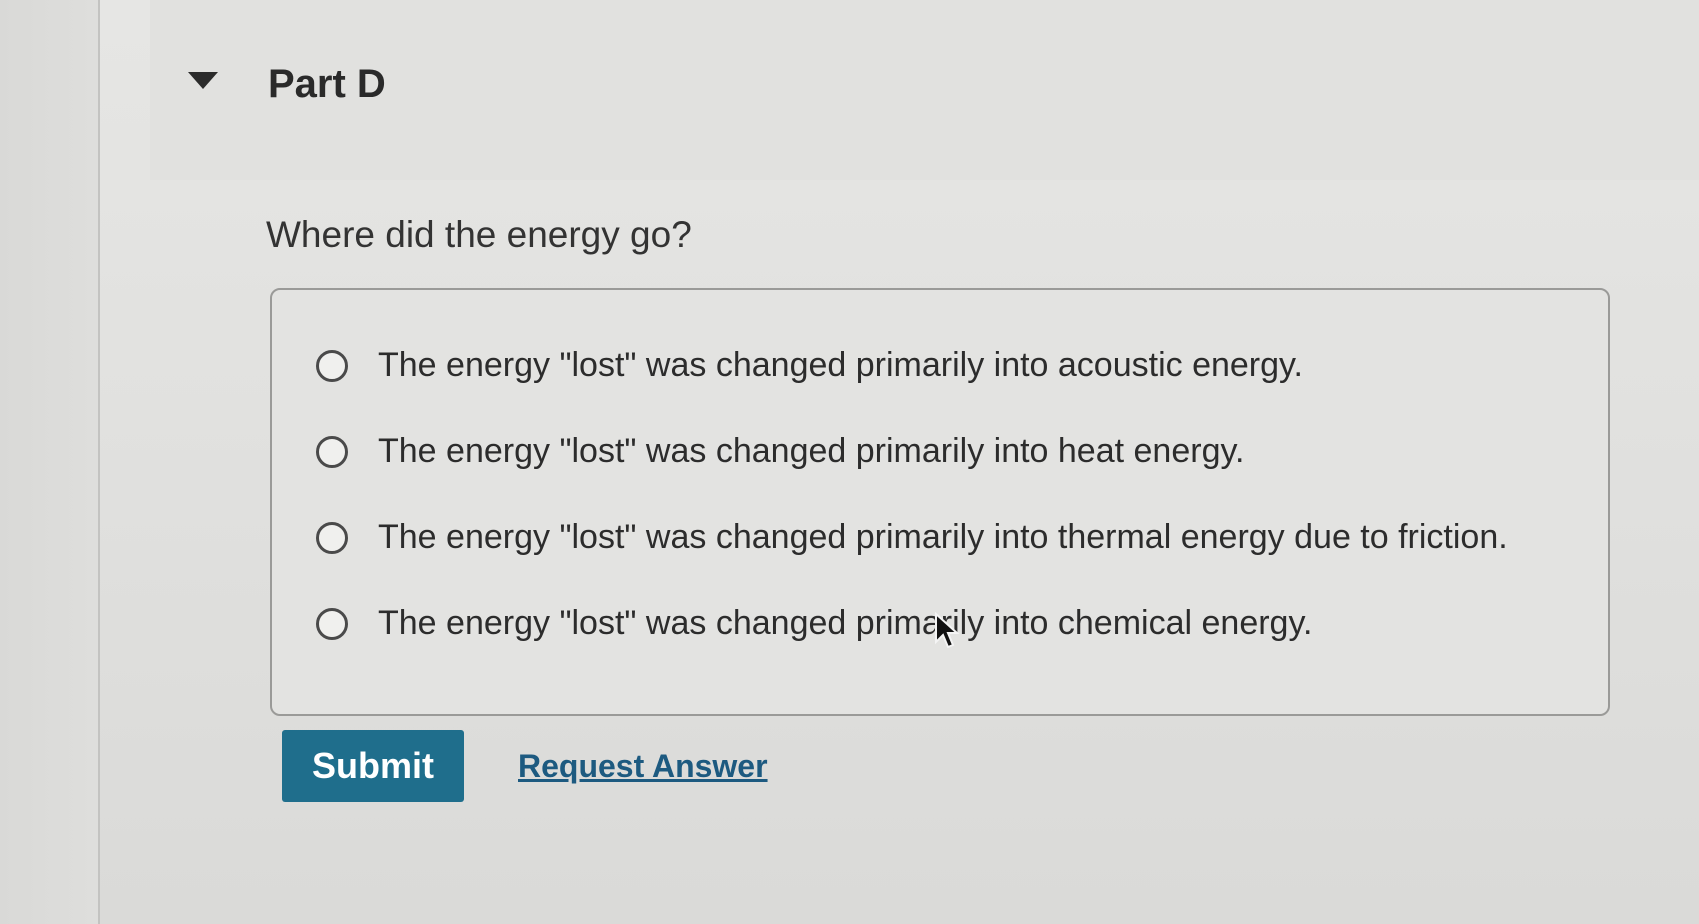  What do you see at coordinates (479, 234) in the screenshot?
I see `question-text: Where did the energy go?` at bounding box center [479, 234].